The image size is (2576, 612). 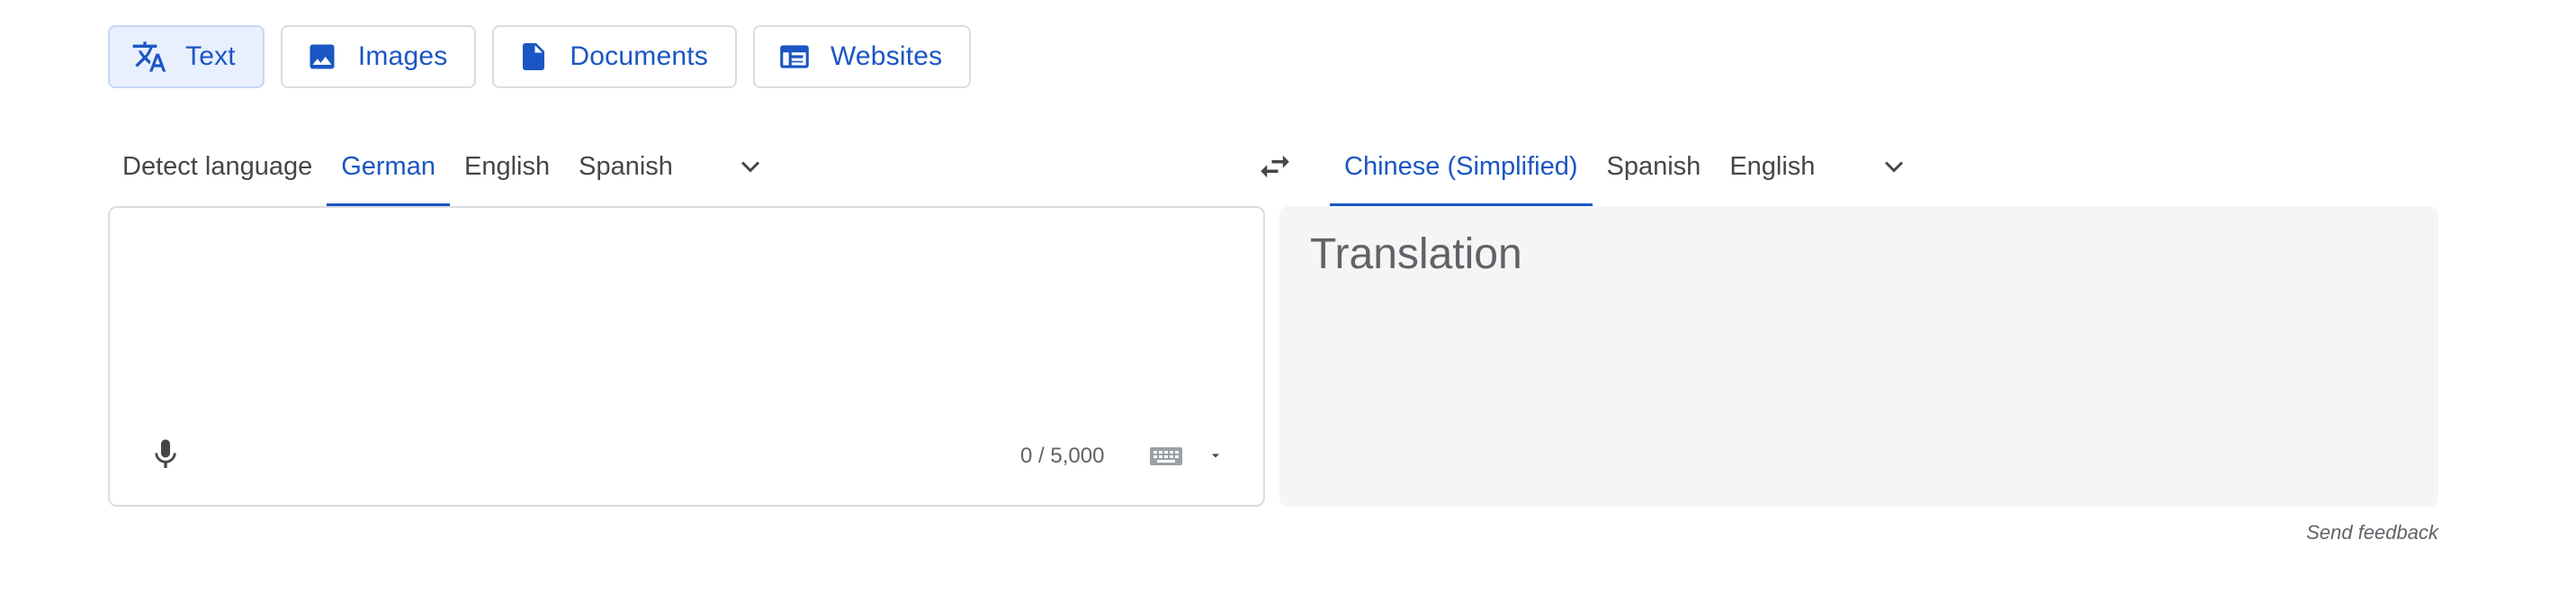 What do you see at coordinates (1166, 456) in the screenshot?
I see `keyboard-icon` at bounding box center [1166, 456].